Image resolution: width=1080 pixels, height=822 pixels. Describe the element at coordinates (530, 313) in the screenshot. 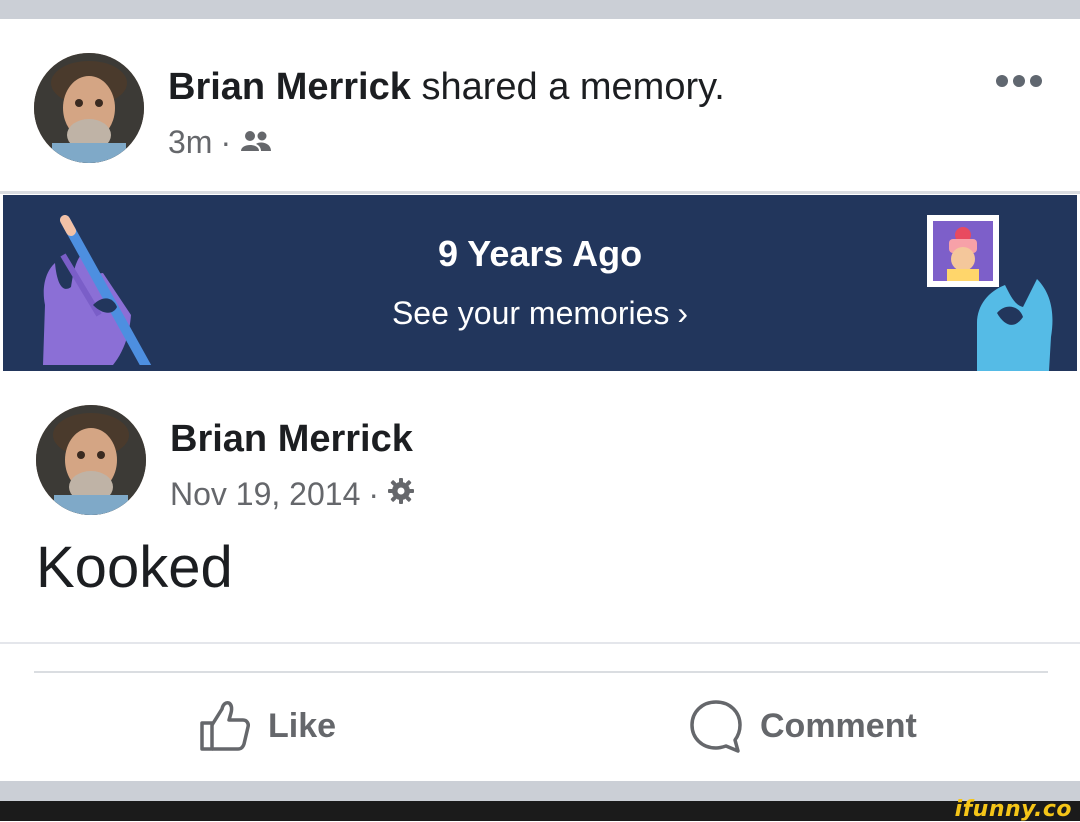

I see `see-memories-label: See your memories` at that location.